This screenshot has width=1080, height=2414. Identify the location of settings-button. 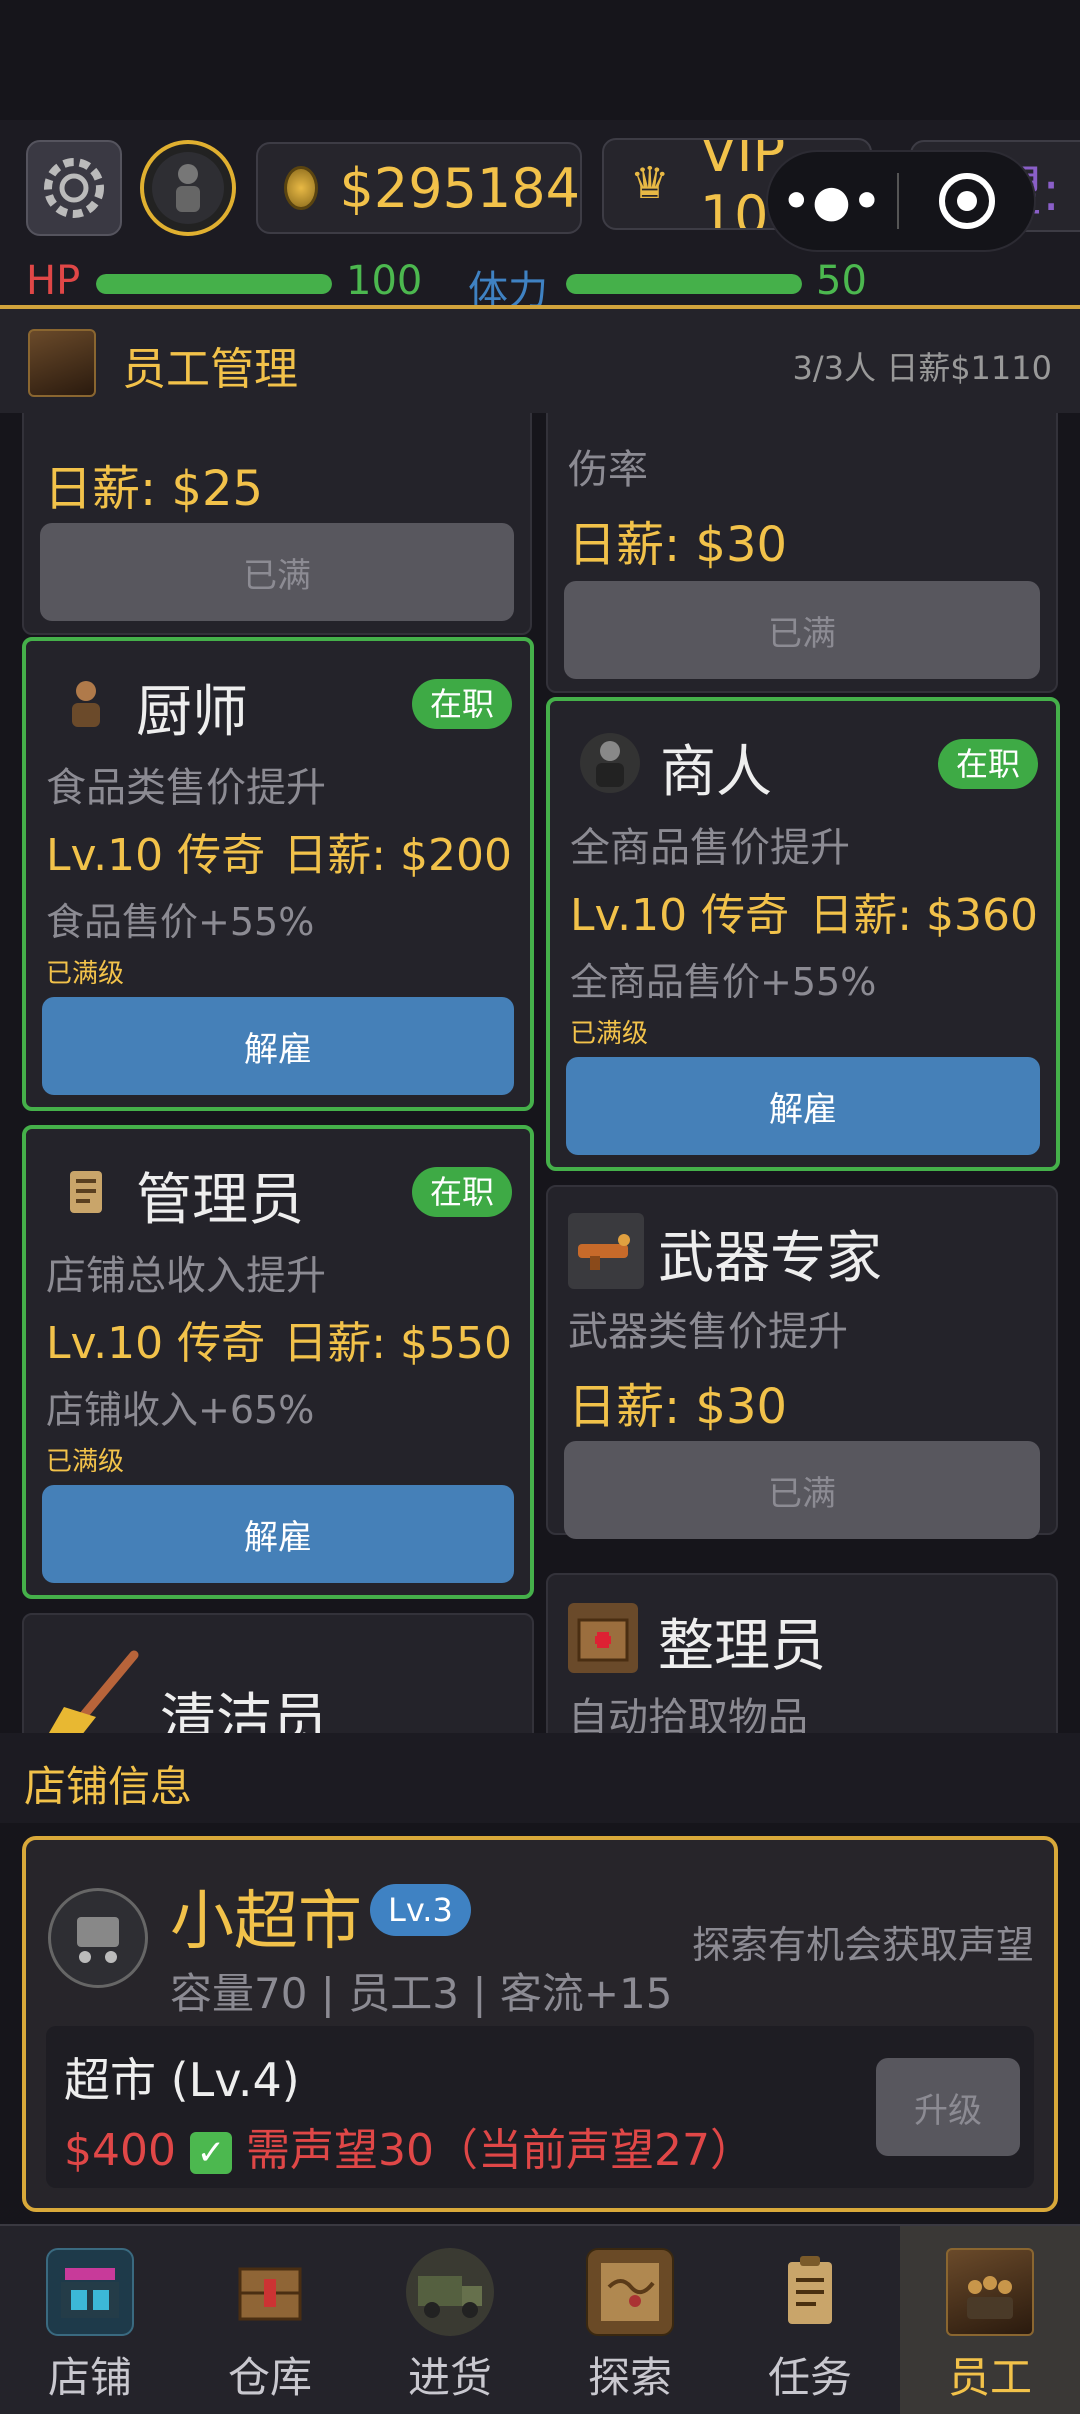
(74, 188).